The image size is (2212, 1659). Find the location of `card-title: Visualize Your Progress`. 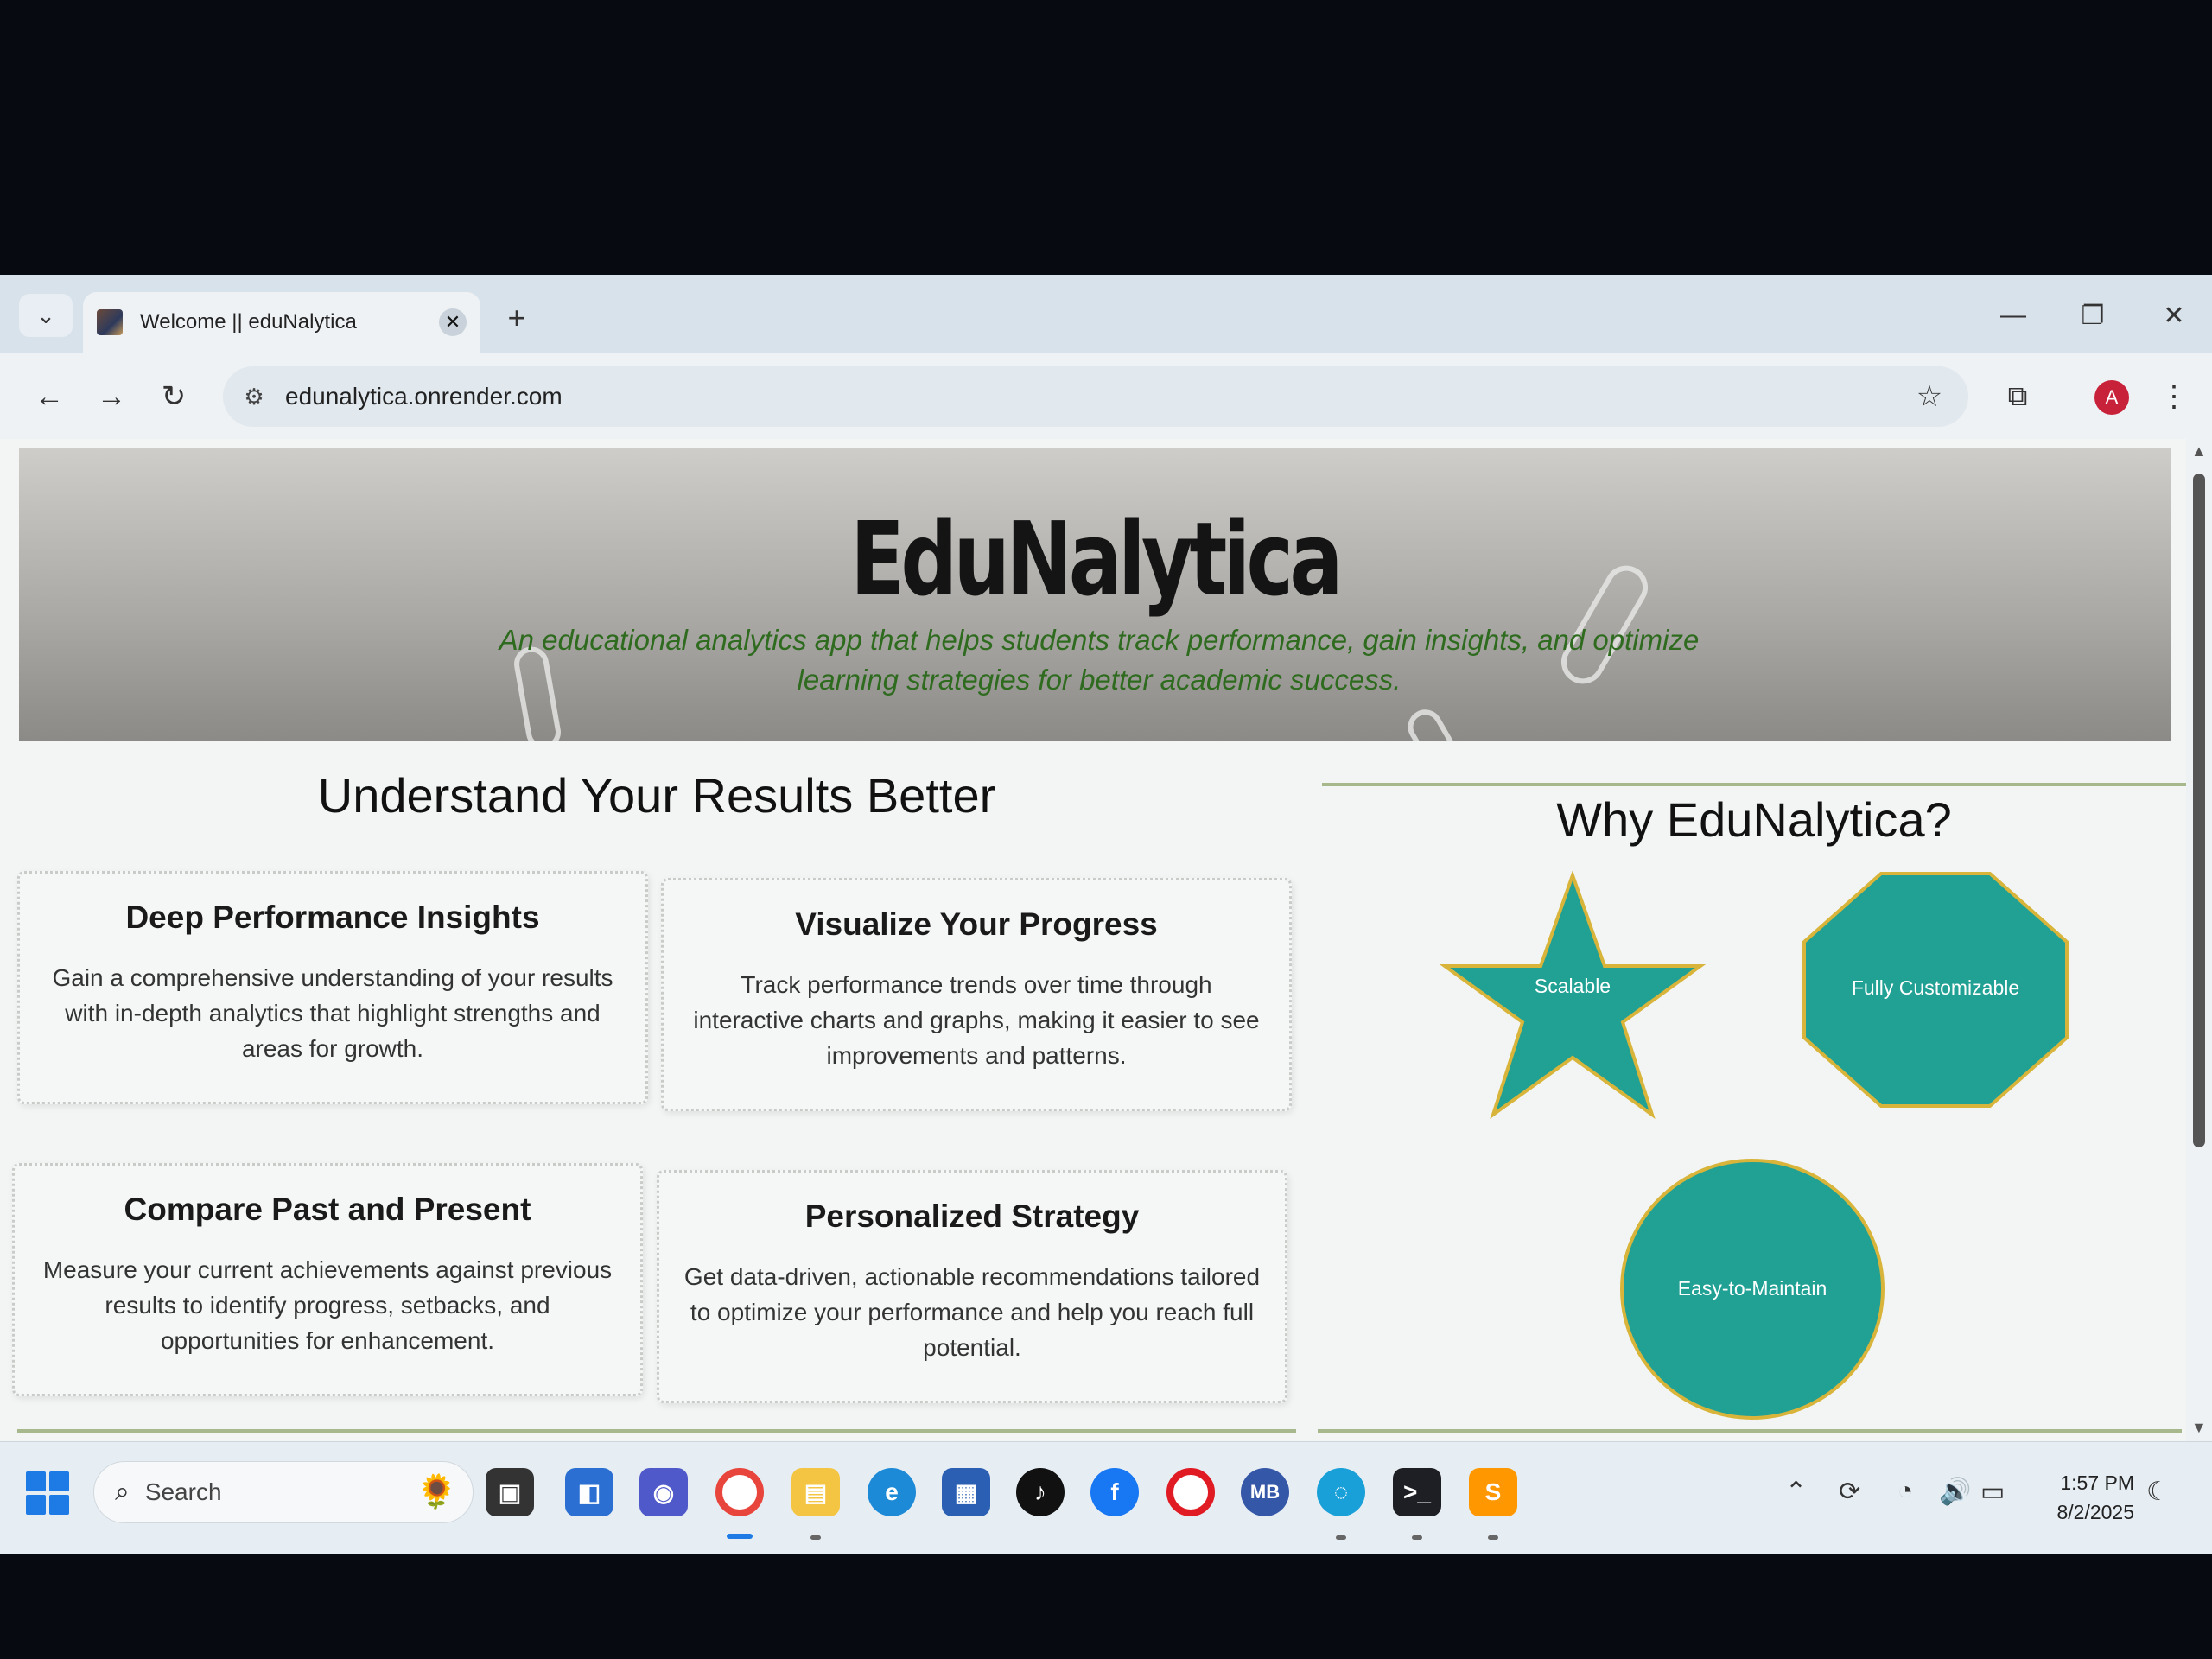

card-title: Visualize Your Progress is located at coordinates (976, 924).